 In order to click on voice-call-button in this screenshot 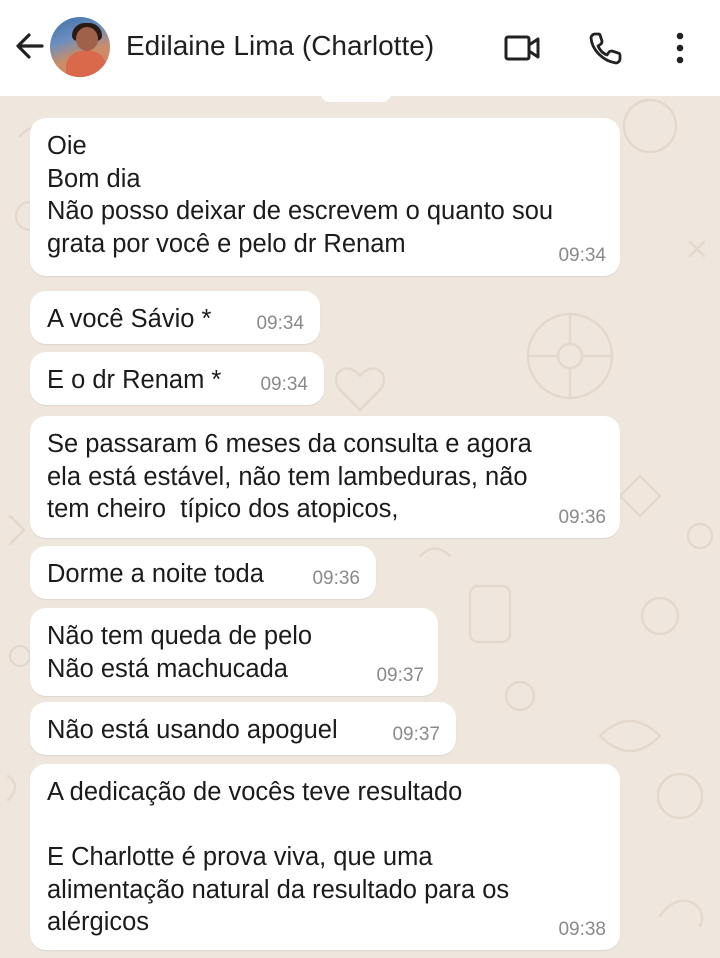, I will do `click(606, 48)`.